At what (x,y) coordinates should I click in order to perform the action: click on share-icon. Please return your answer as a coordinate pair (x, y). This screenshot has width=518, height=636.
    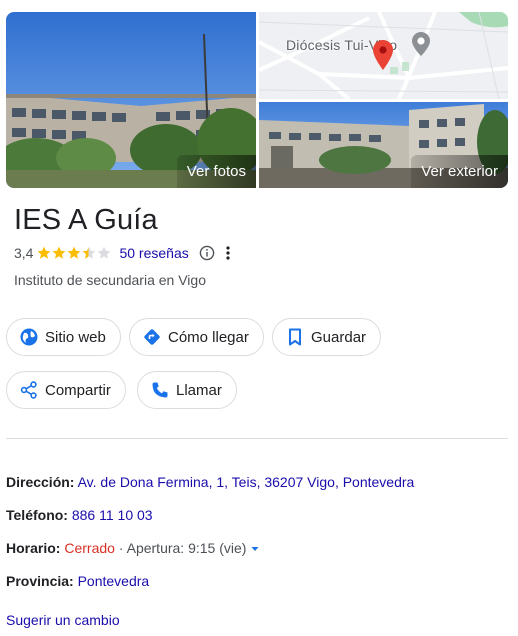
    Looking at the image, I should click on (28, 390).